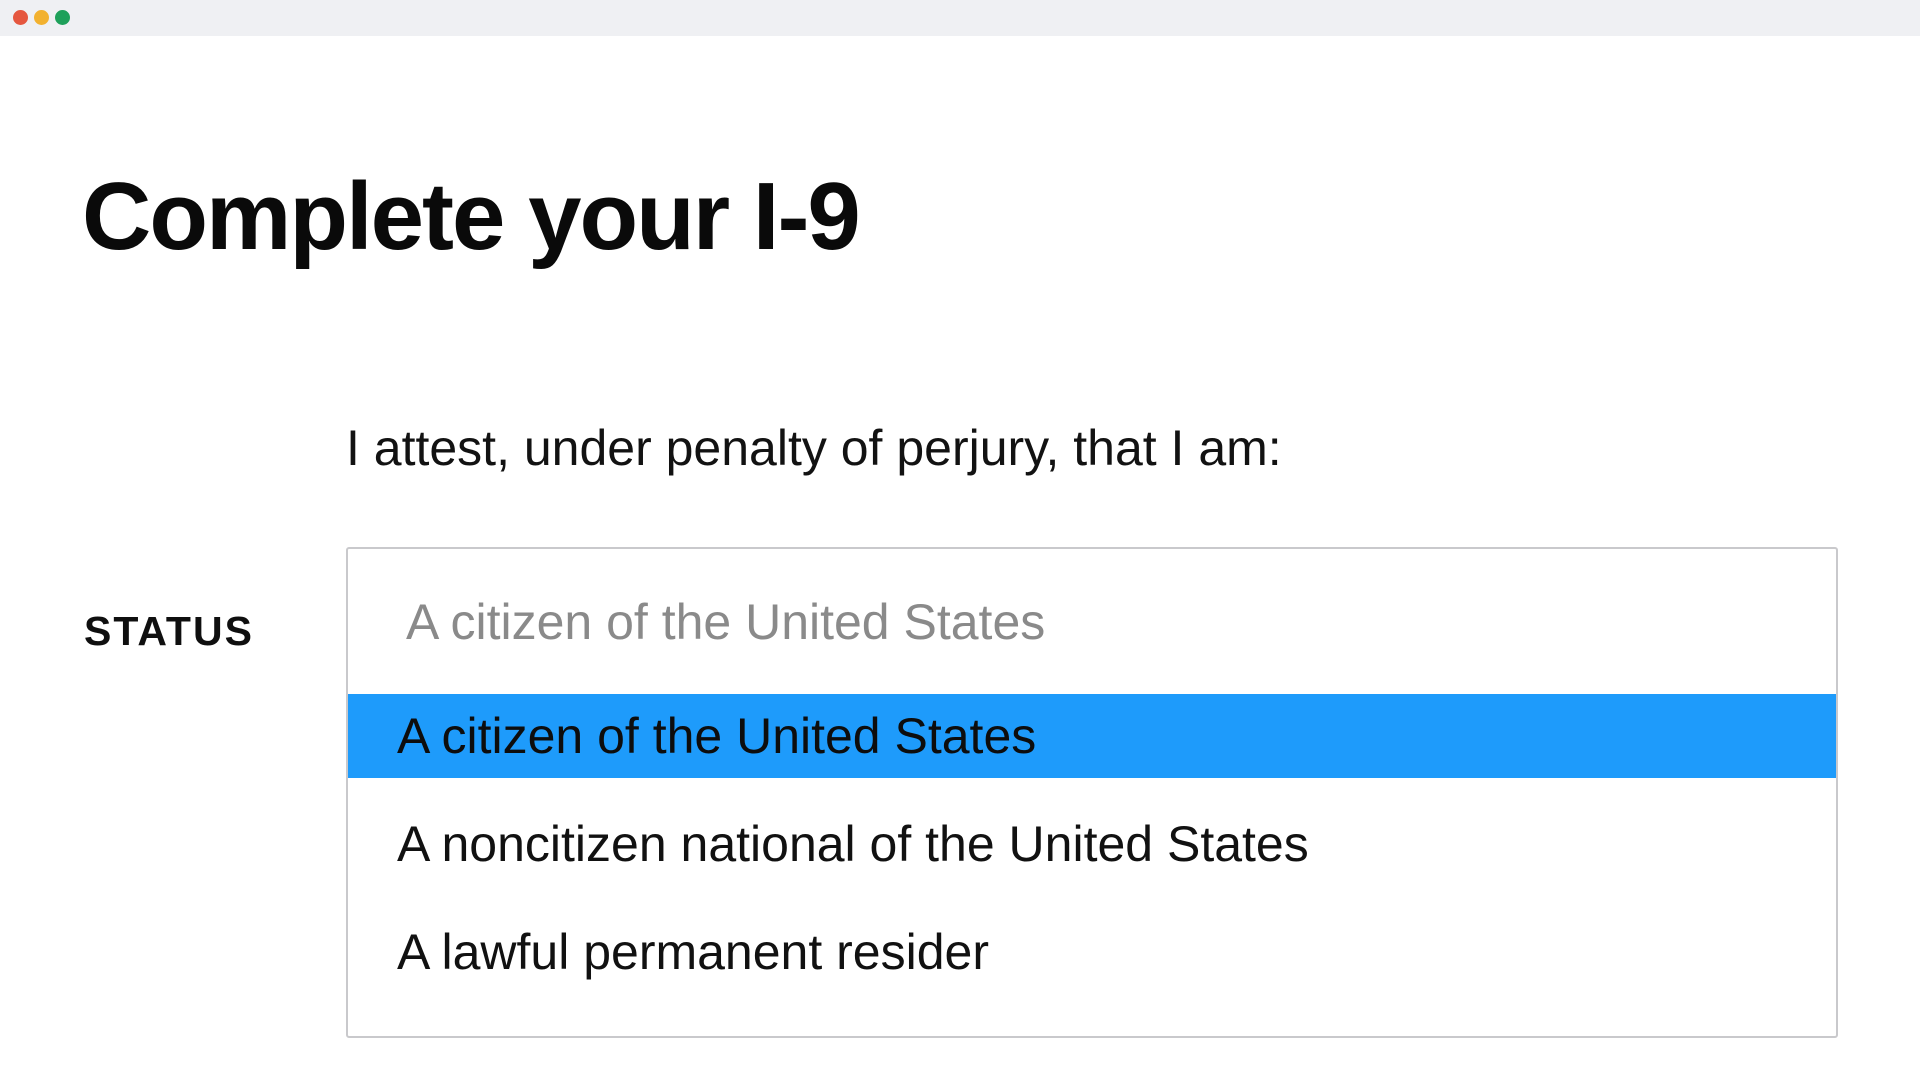  Describe the element at coordinates (20, 17) in the screenshot. I see `close-window-button` at that location.